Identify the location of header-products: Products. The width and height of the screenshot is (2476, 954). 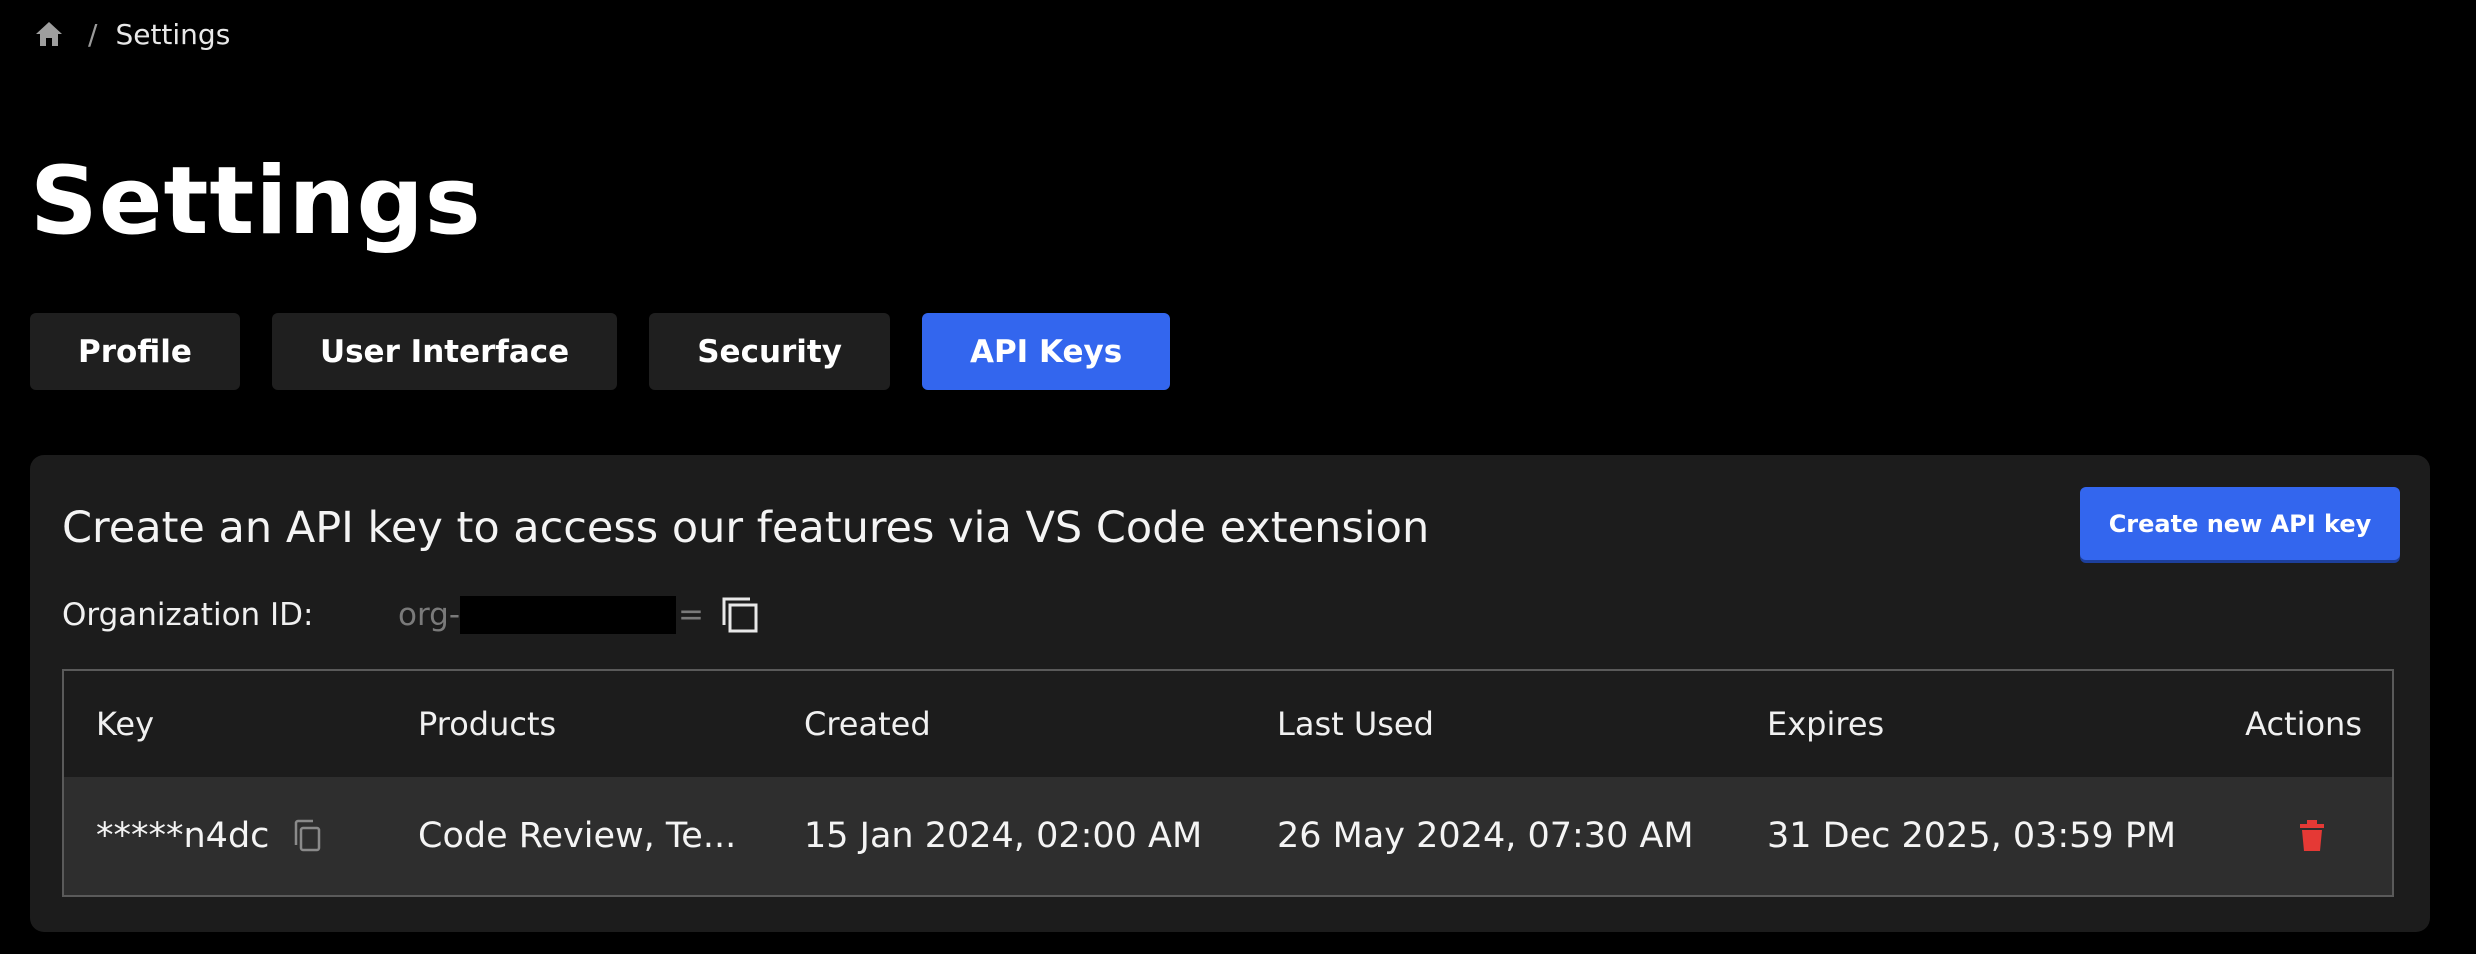
(487, 724).